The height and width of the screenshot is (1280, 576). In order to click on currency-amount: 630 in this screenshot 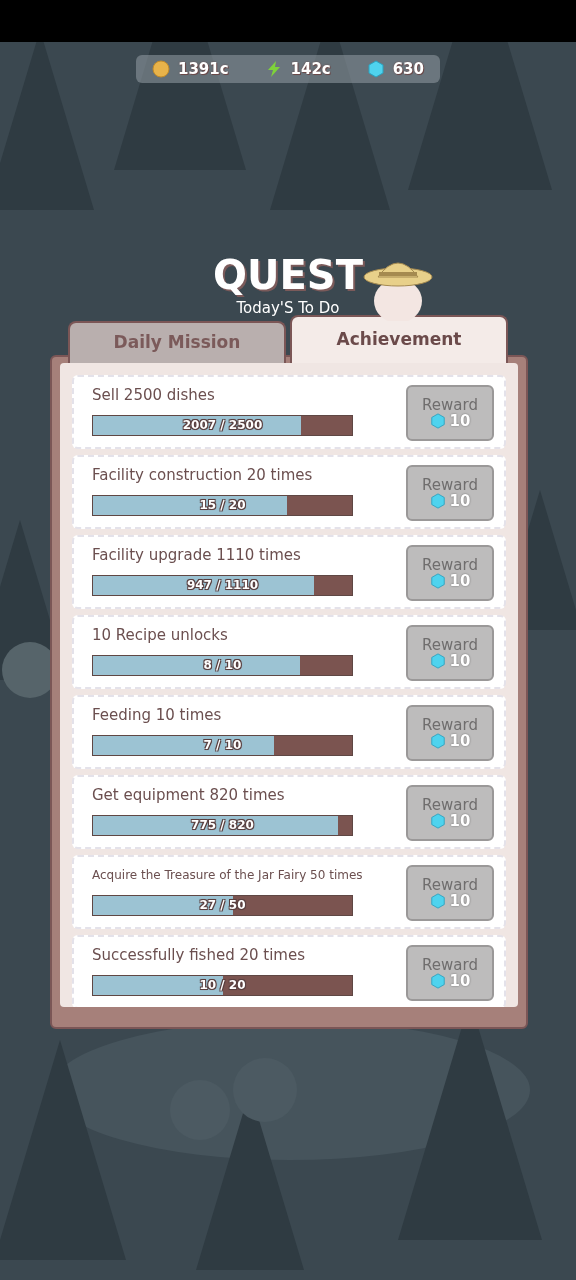, I will do `click(408, 69)`.